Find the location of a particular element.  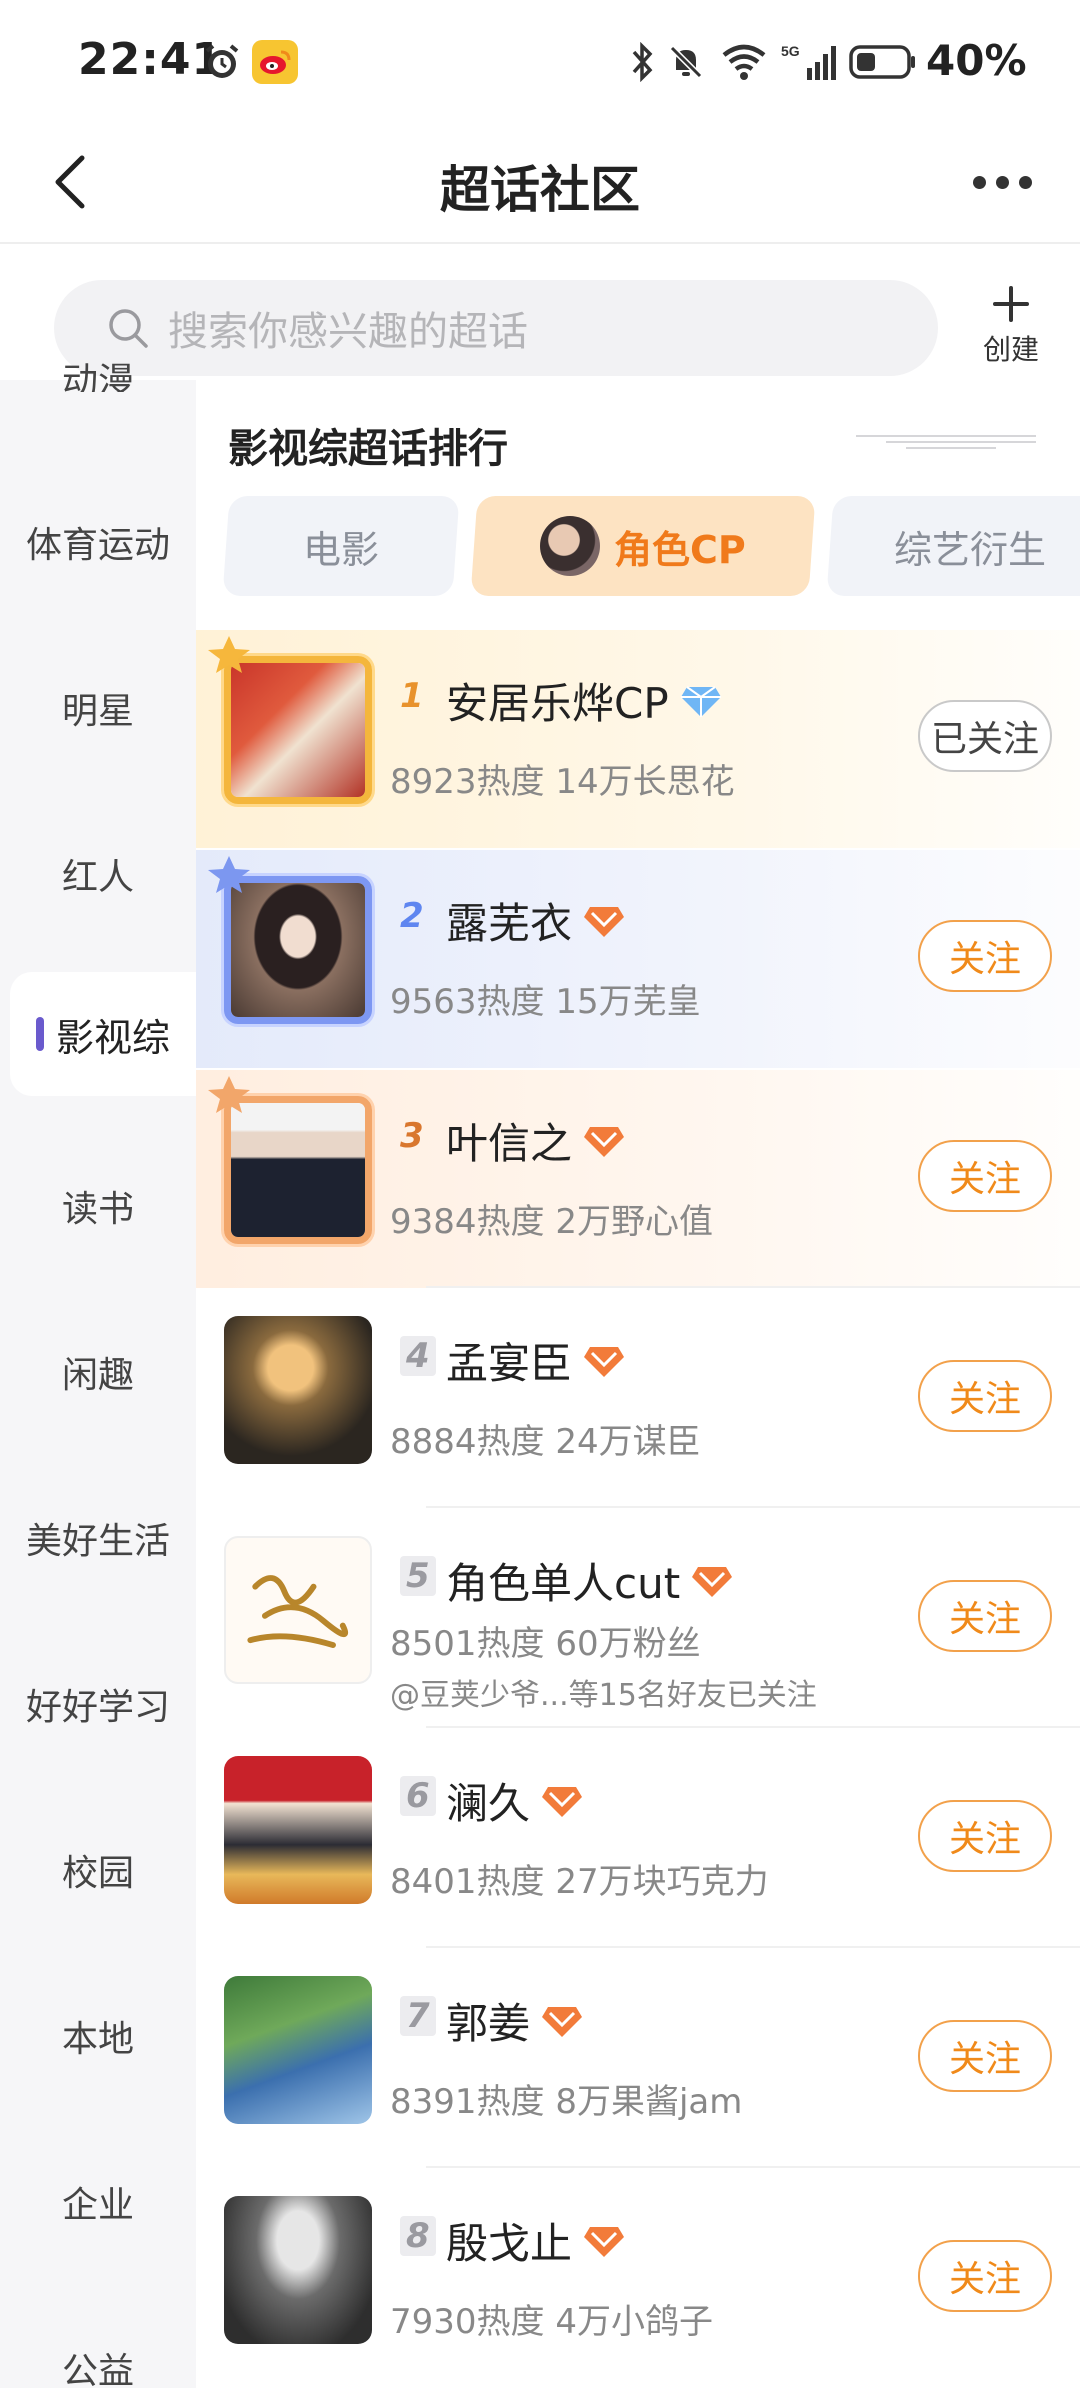

item-stats: 8401热度 27万块巧克力 is located at coordinates (579, 1882).